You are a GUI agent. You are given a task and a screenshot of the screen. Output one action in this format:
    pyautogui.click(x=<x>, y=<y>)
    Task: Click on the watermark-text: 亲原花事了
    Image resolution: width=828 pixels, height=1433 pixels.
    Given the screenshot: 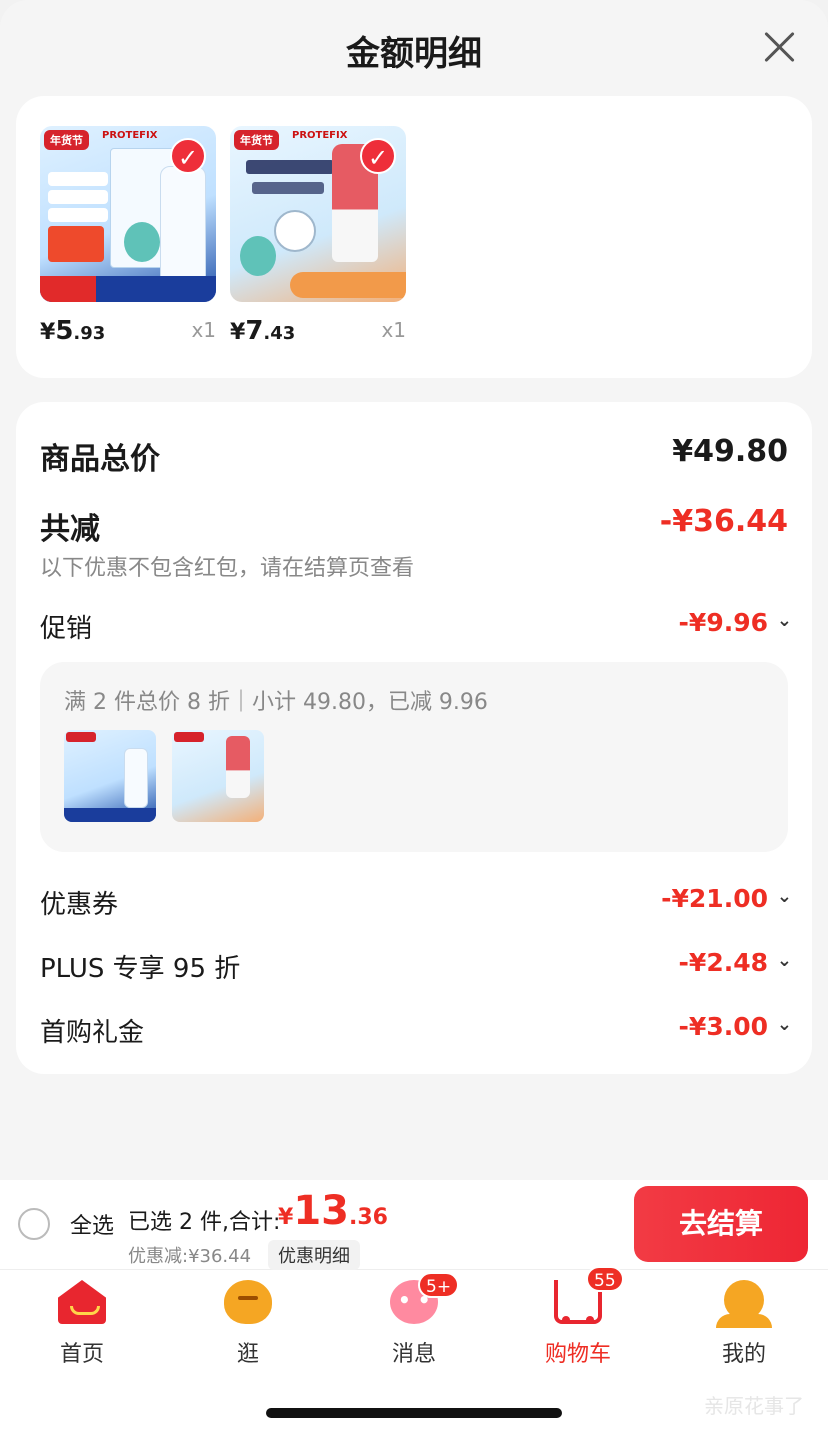 What is the action you would take?
    pyautogui.click(x=754, y=1406)
    